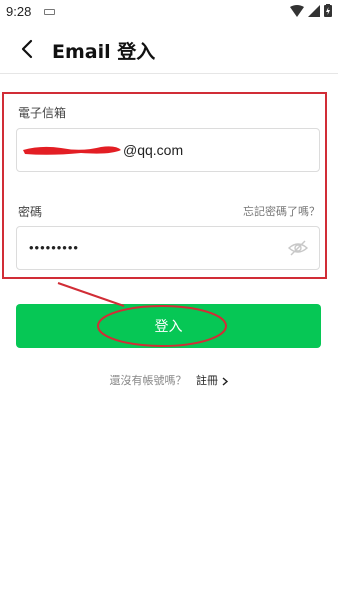 This screenshot has height=600, width=338. I want to click on register-link: 註冊, so click(212, 380).